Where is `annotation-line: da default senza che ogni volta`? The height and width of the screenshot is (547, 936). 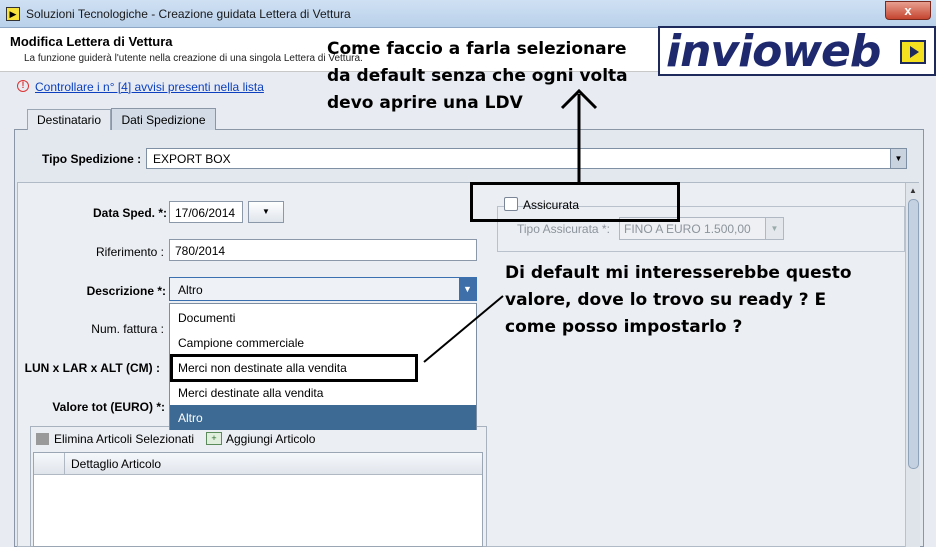
annotation-line: da default senza che ogni volta is located at coordinates (477, 76).